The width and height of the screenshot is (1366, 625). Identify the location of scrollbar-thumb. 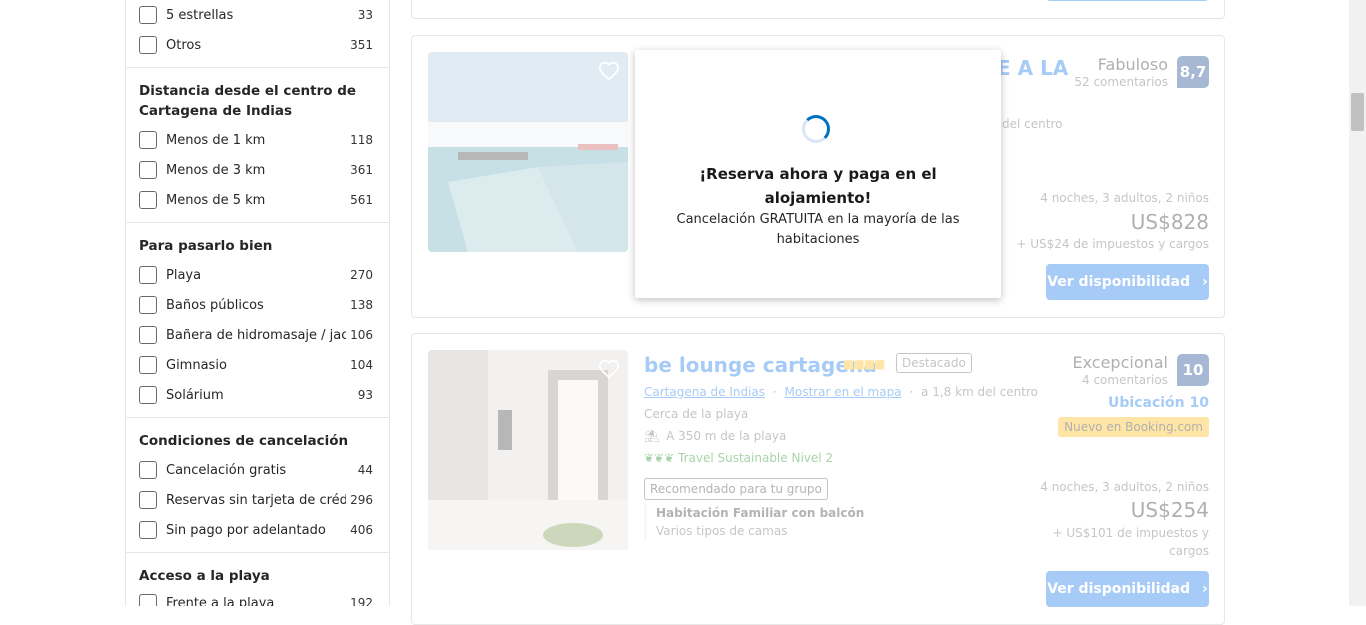
(1357, 112).